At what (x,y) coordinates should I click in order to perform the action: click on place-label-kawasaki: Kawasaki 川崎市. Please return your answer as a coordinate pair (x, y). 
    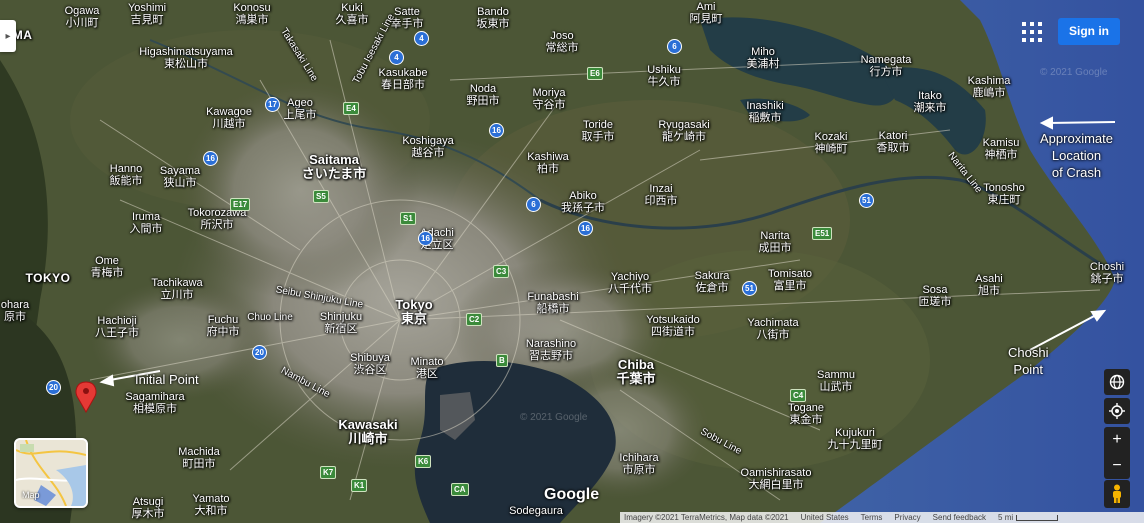
    Looking at the image, I should click on (367, 431).